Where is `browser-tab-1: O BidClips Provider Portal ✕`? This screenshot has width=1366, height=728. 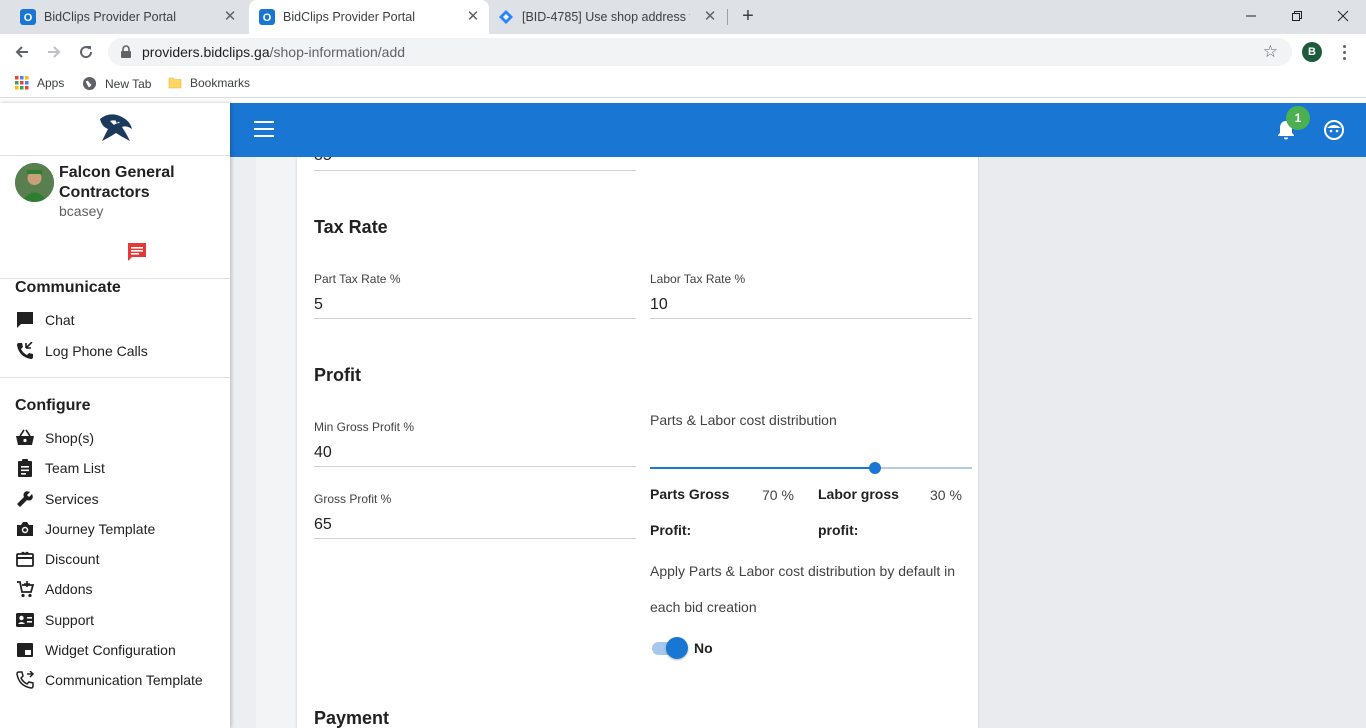 browser-tab-1: O BidClips Provider Portal ✕ is located at coordinates (127, 17).